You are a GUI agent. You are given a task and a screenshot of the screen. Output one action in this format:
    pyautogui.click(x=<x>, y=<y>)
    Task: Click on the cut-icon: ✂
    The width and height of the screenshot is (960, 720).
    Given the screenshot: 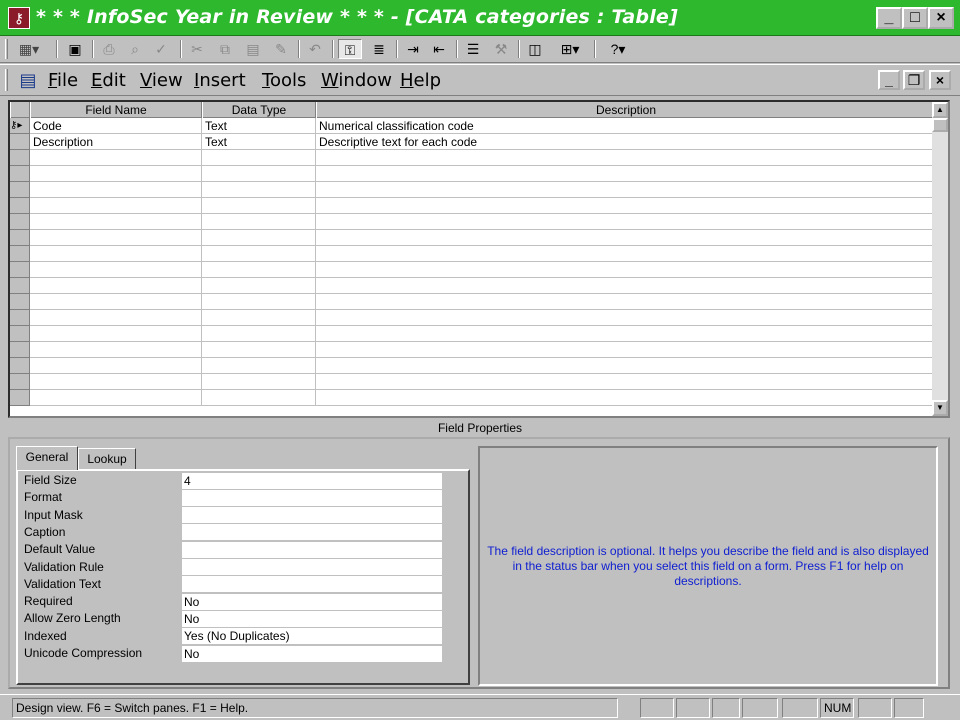 What is the action you would take?
    pyautogui.click(x=197, y=49)
    